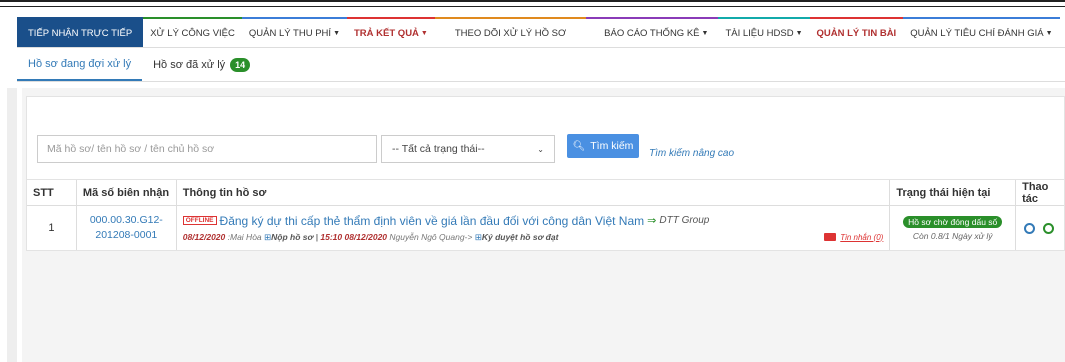  I want to click on nav-item-bao-cao: BÁO CÁO THỐNG KÊ ▼, so click(652, 32).